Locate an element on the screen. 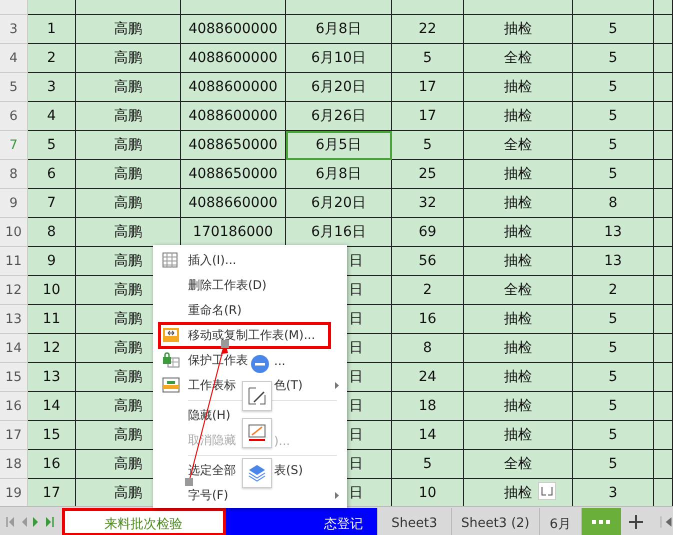  row-number: 17 is located at coordinates (14, 435).